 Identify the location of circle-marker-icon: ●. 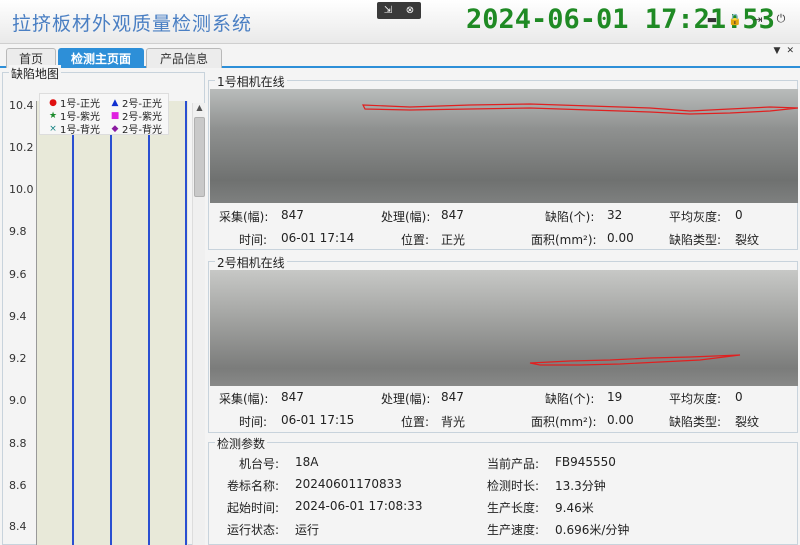
(53, 102).